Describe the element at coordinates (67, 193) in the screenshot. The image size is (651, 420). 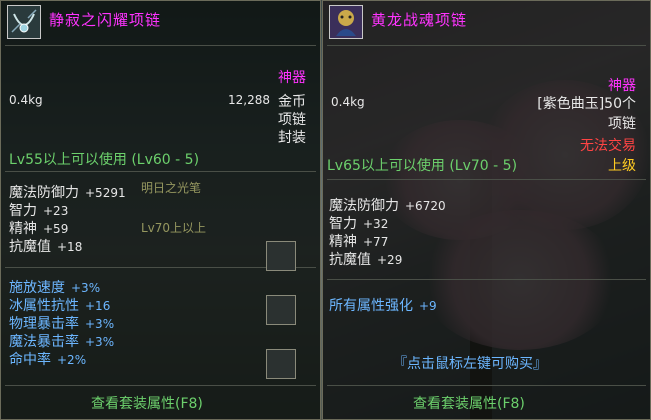
I see `stat-row: 魔法防御力 +5291` at that location.